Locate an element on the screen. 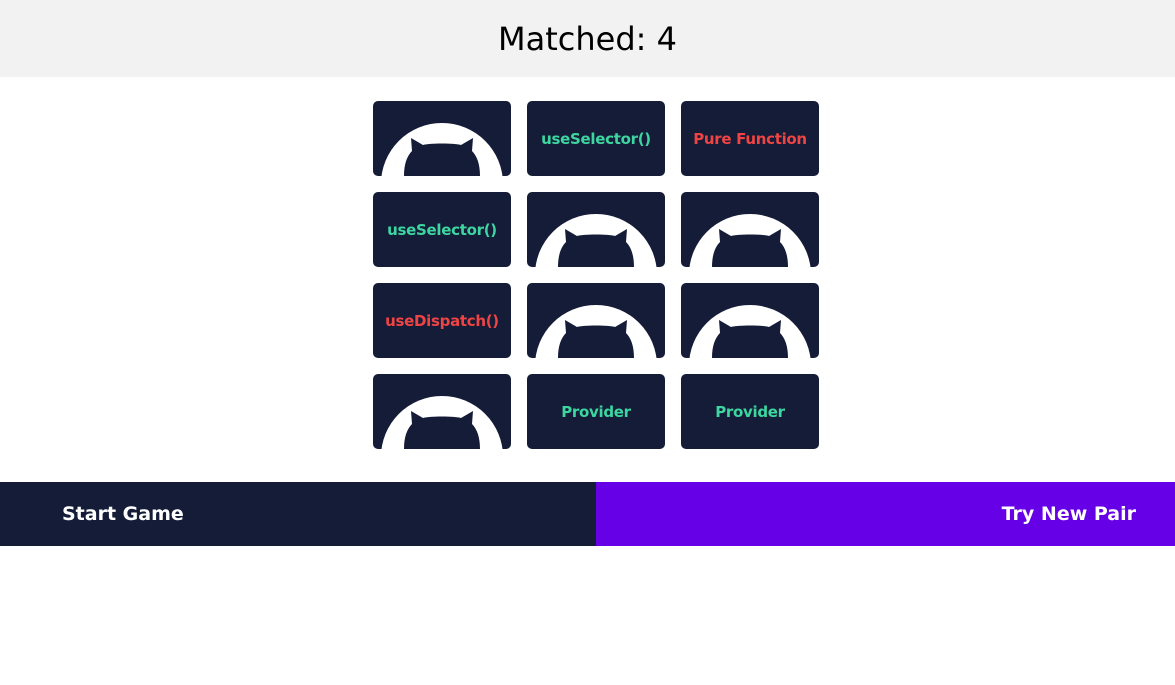  start-game-button: Start Game is located at coordinates (298, 514).